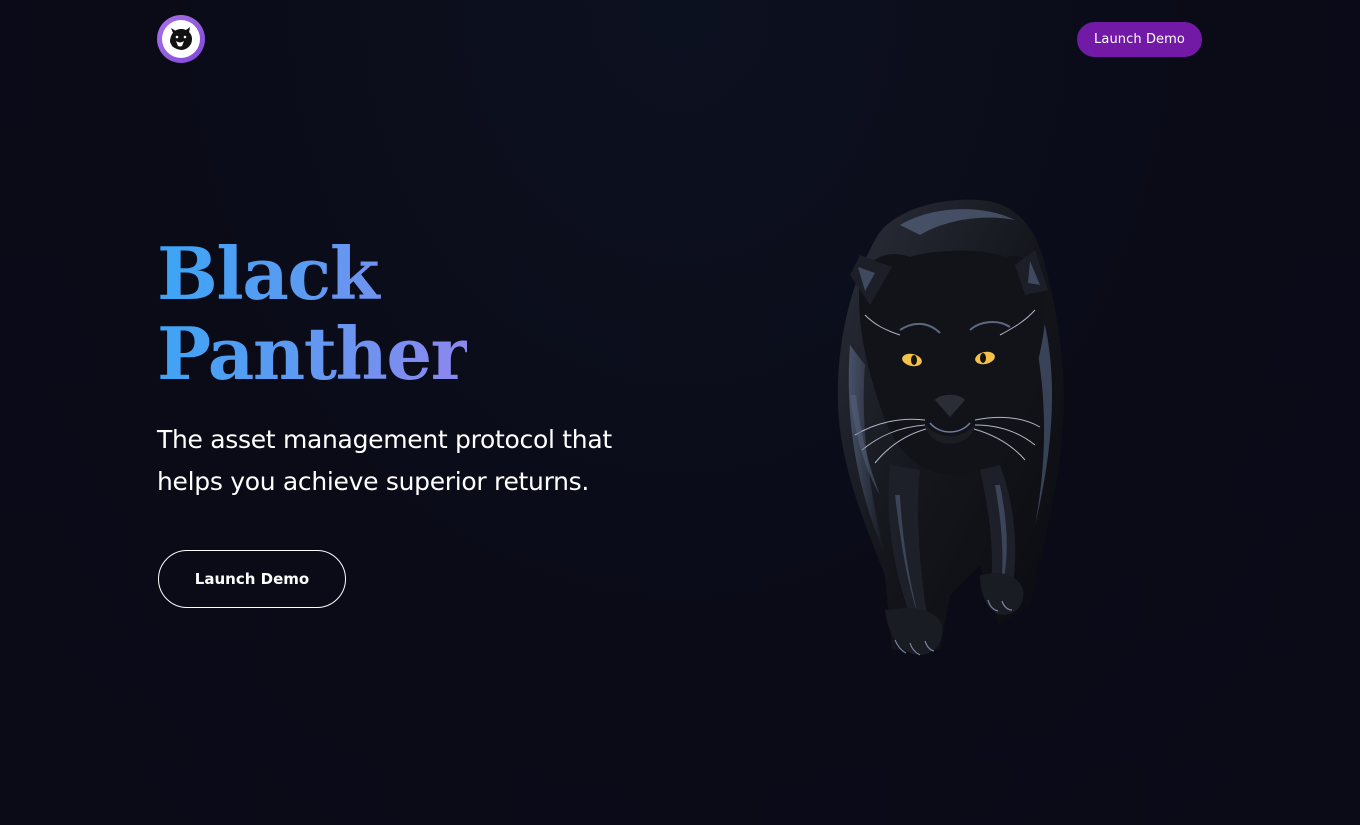 The height and width of the screenshot is (825, 1360). I want to click on hero-title-line-1: Black, so click(268, 273).